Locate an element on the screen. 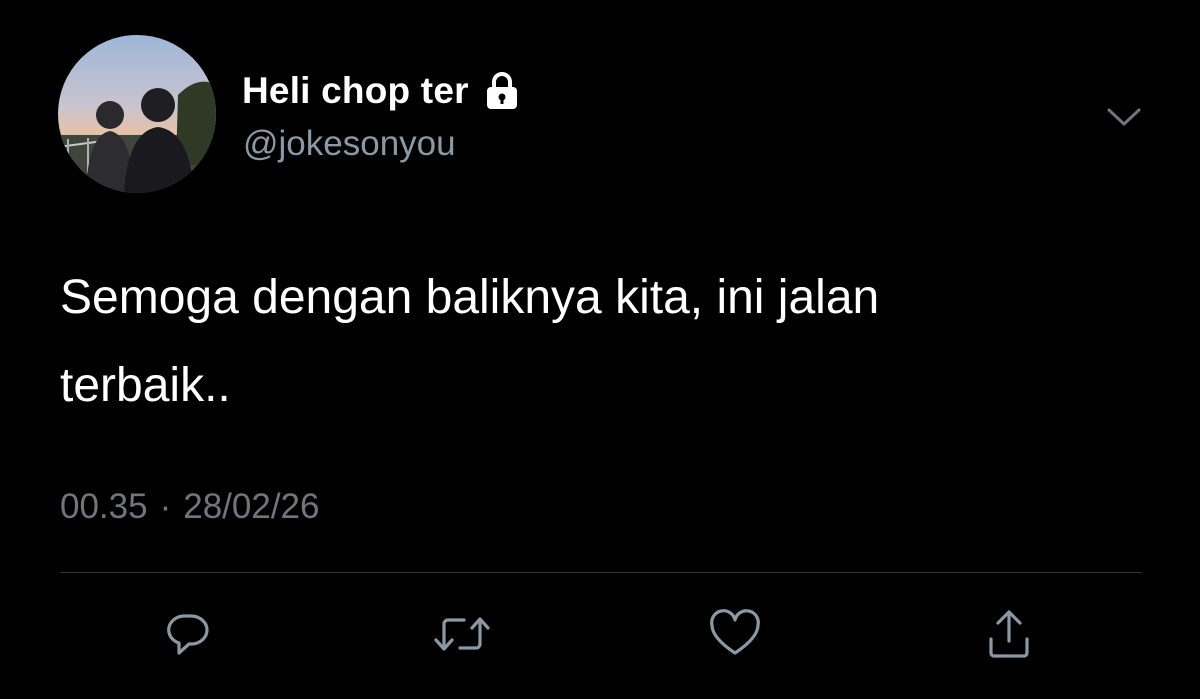 This screenshot has width=1200, height=699. retweet-icon is located at coordinates (462, 634).